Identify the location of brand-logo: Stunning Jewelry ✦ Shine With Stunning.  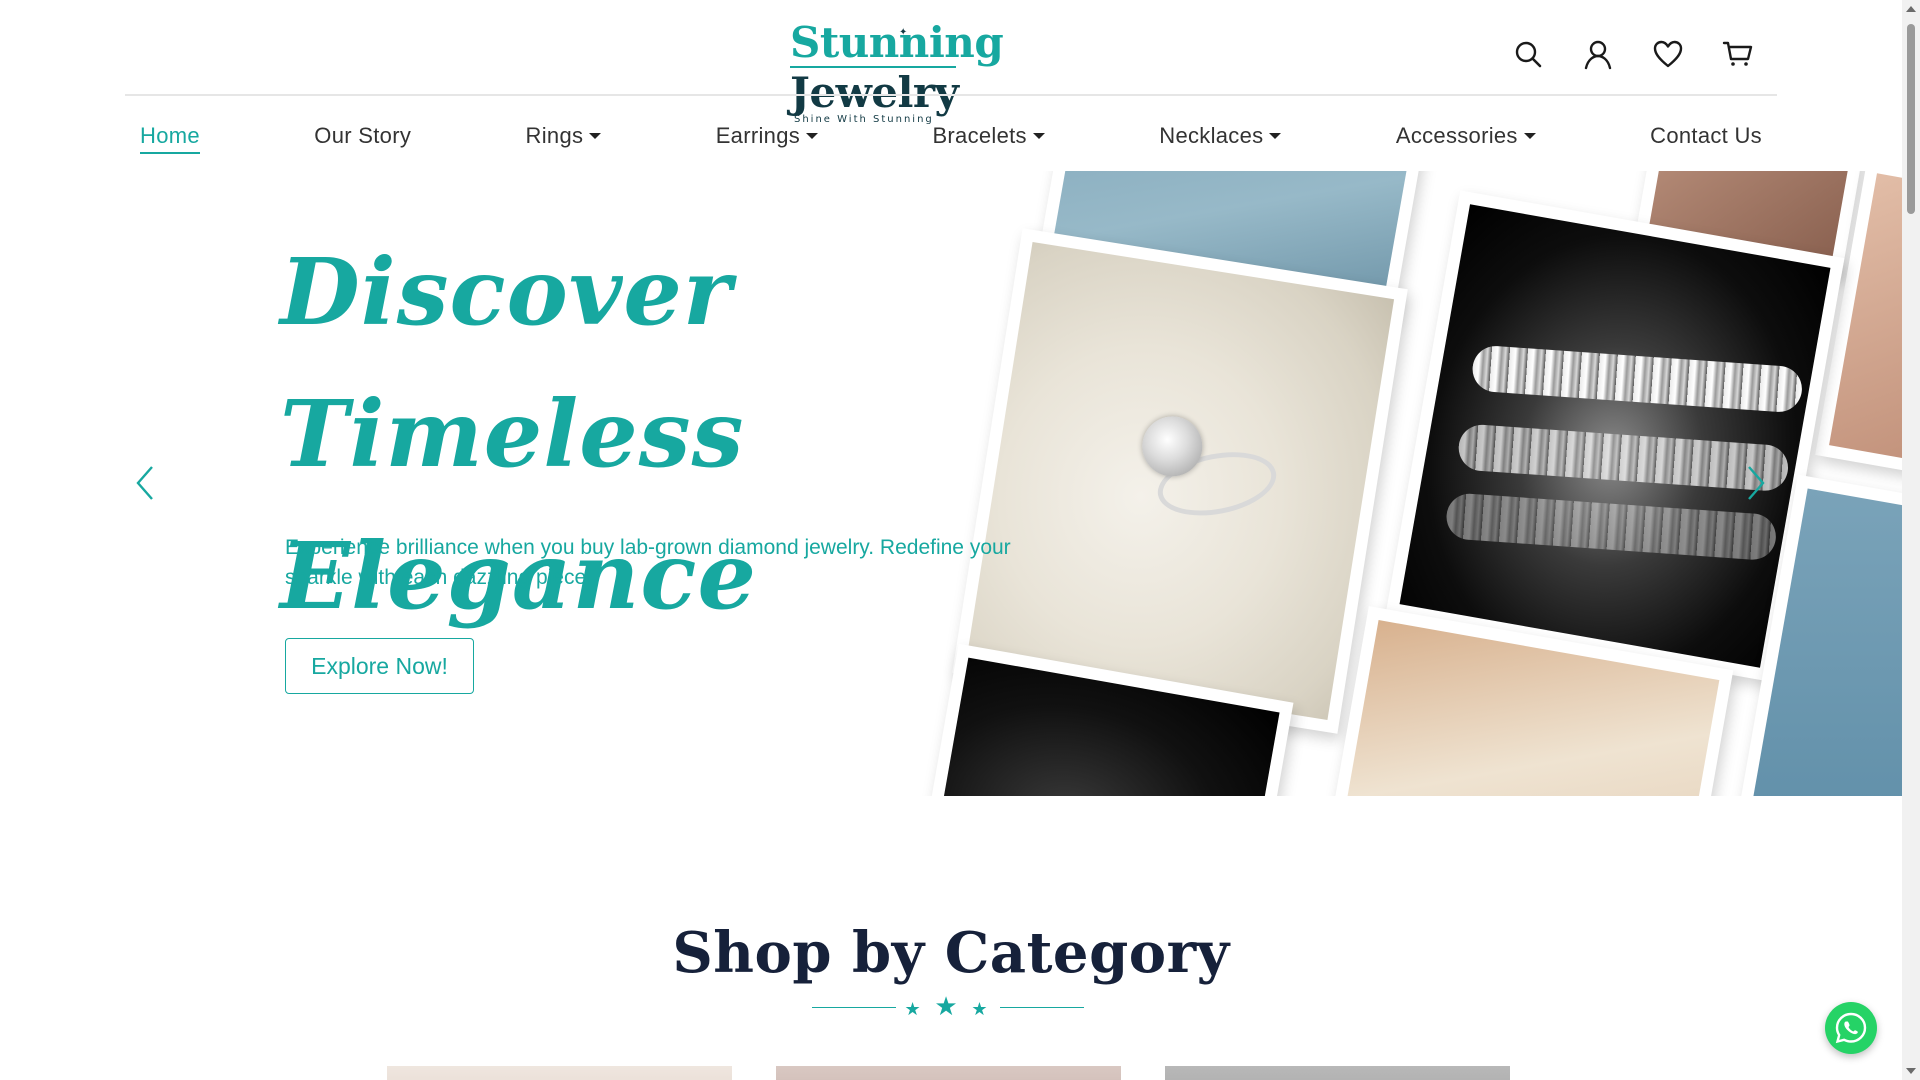
(950, 71).